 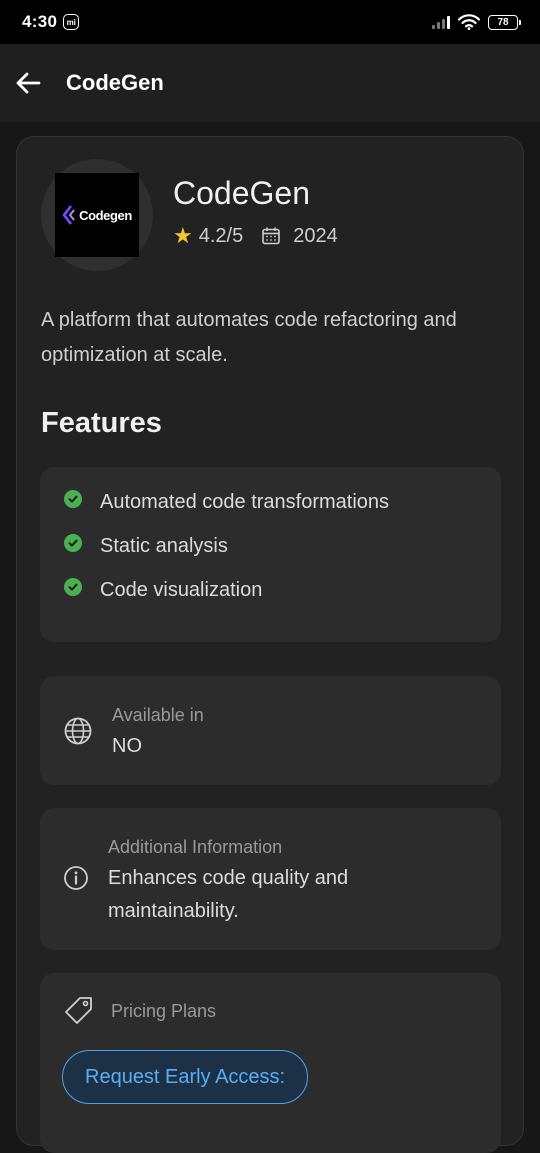 What do you see at coordinates (270, 730) in the screenshot?
I see `availability-panel: Available in NO` at bounding box center [270, 730].